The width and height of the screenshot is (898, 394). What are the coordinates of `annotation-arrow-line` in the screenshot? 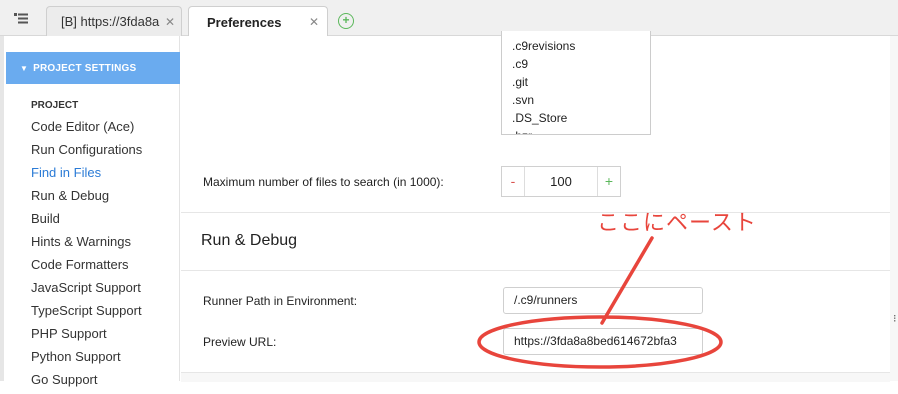 It's located at (627, 280).